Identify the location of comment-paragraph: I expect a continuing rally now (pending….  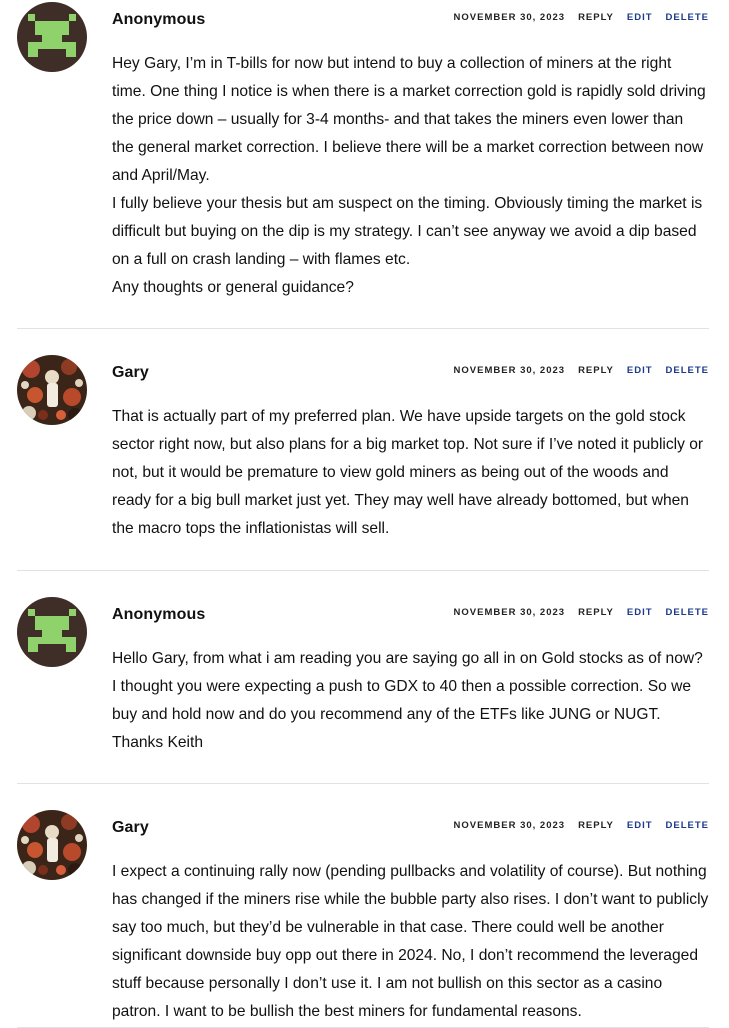
(410, 941).